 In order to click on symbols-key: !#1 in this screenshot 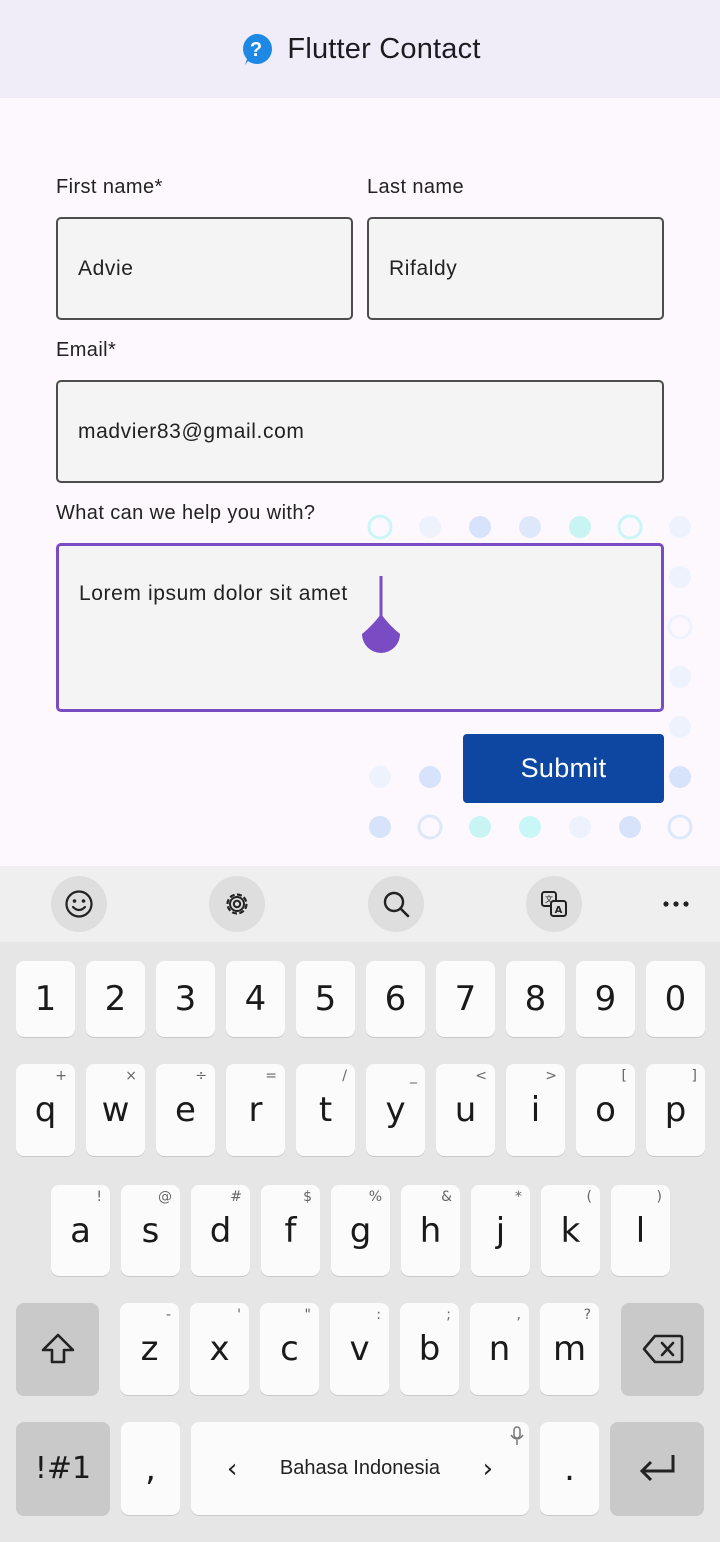, I will do `click(63, 1468)`.